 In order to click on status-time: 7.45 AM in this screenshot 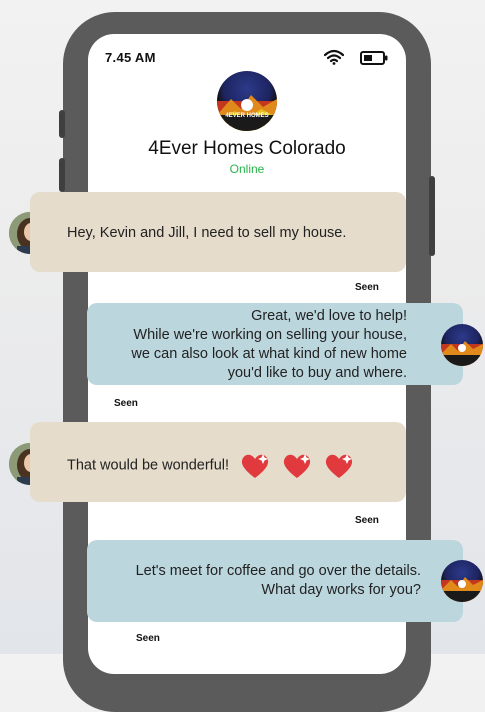, I will do `click(130, 57)`.